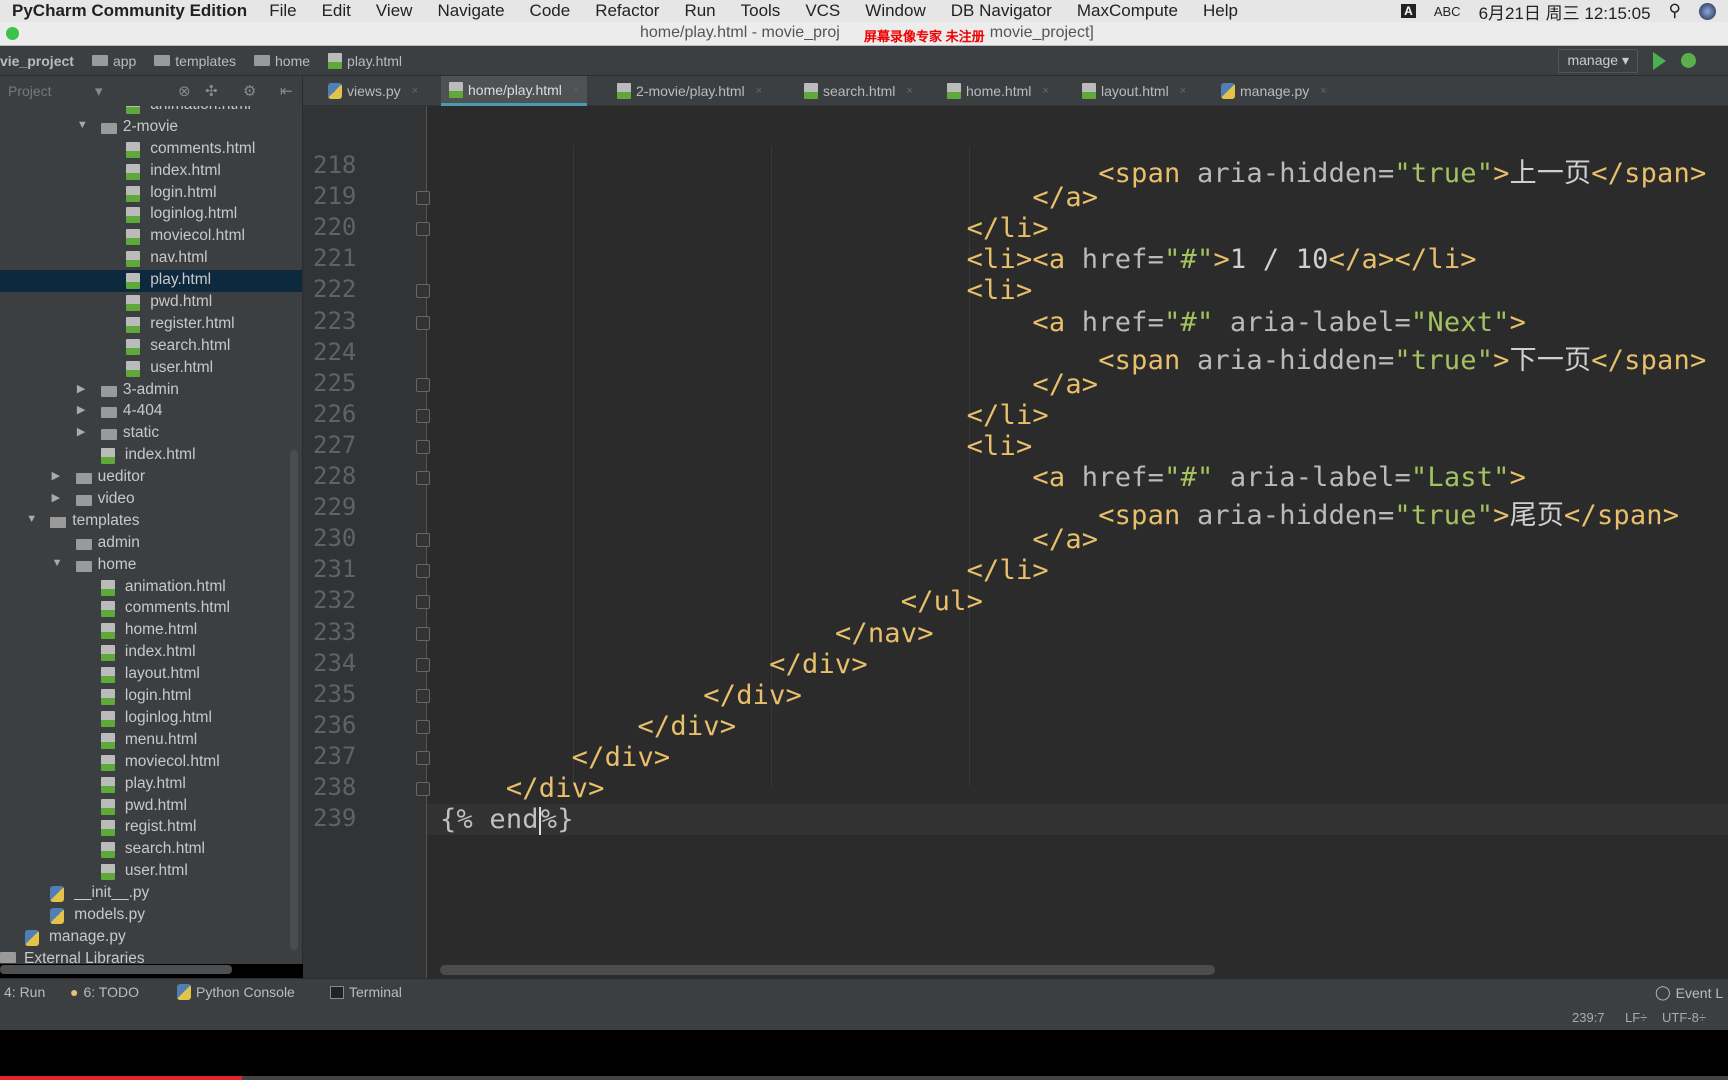 The image size is (1728, 1080). I want to click on tab-home-play-html: home/play.html ×, so click(514, 91).